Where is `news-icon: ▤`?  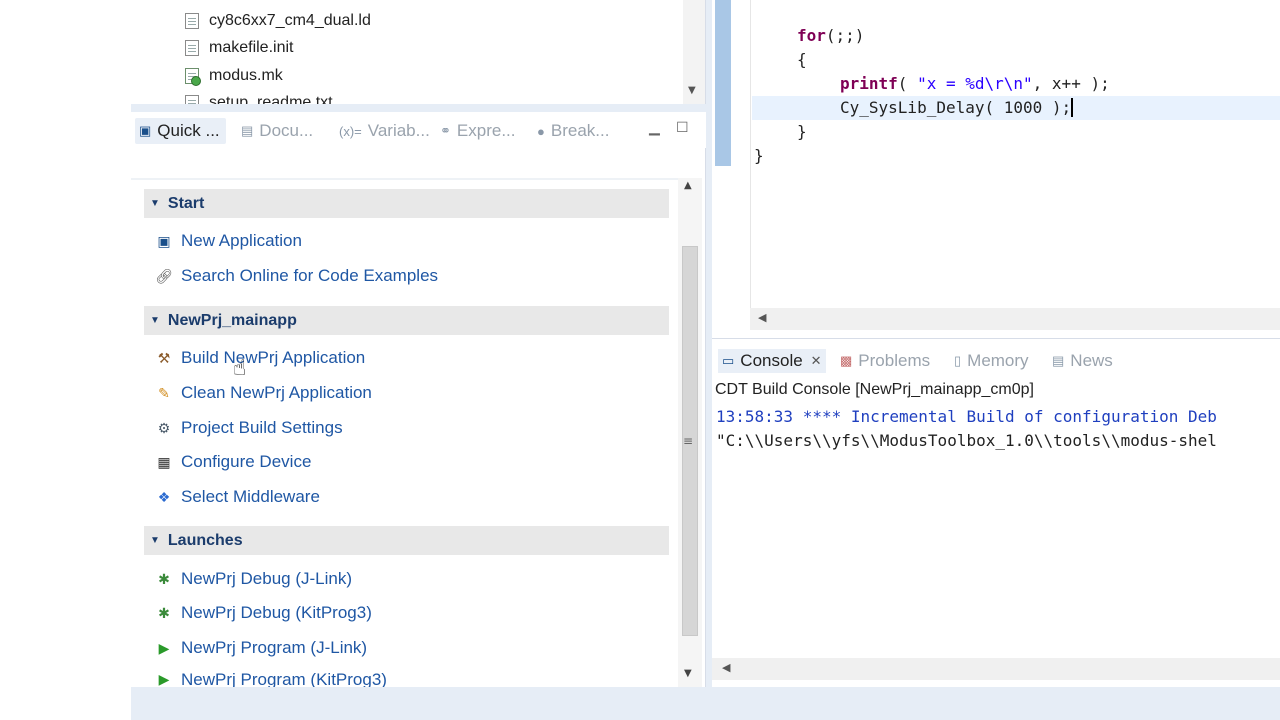
news-icon: ▤ is located at coordinates (1058, 360).